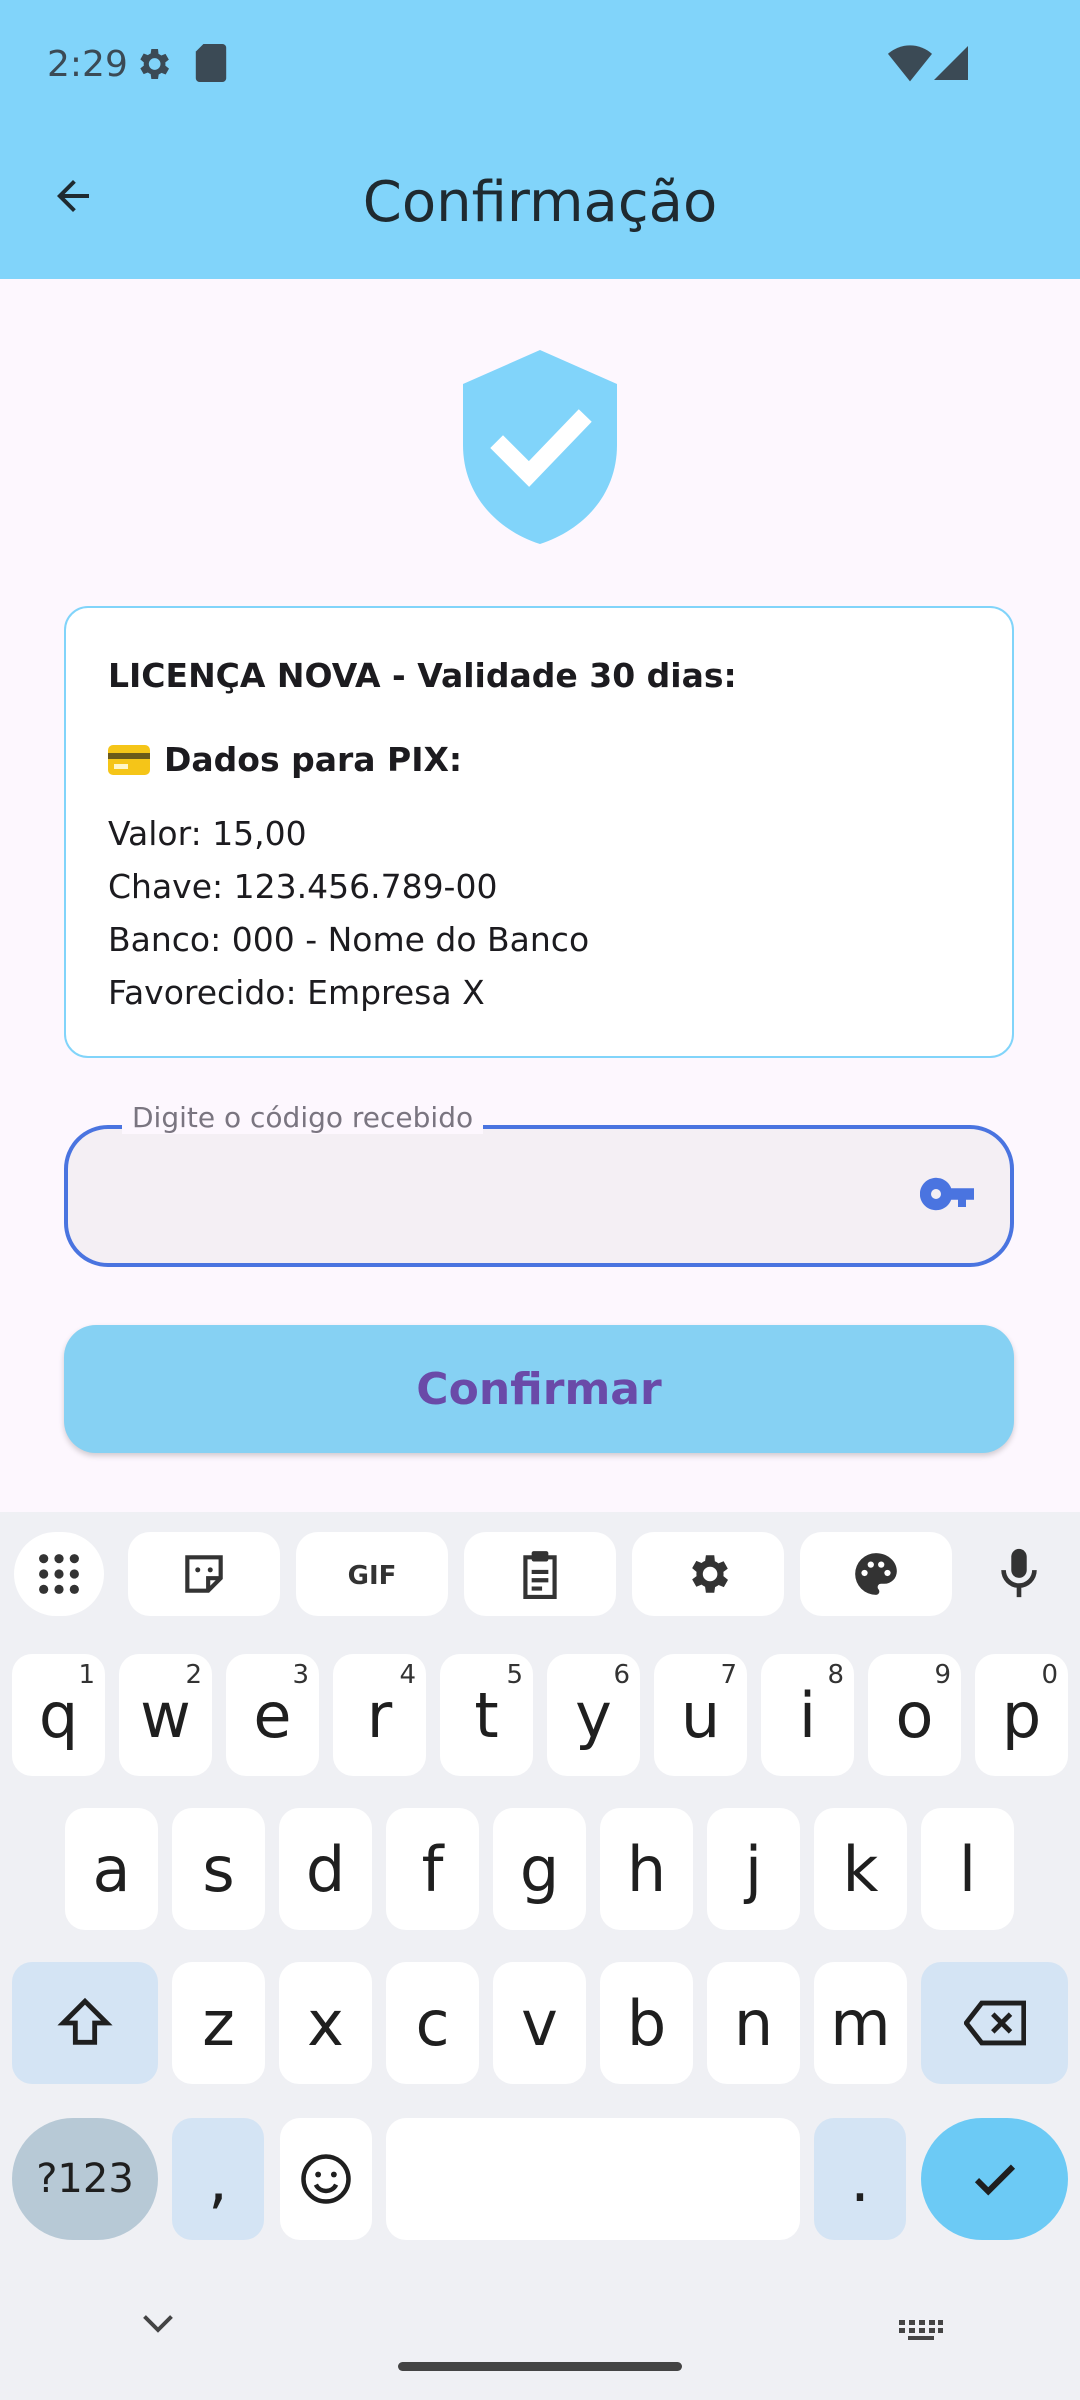  I want to click on key-g: g, so click(539, 1869).